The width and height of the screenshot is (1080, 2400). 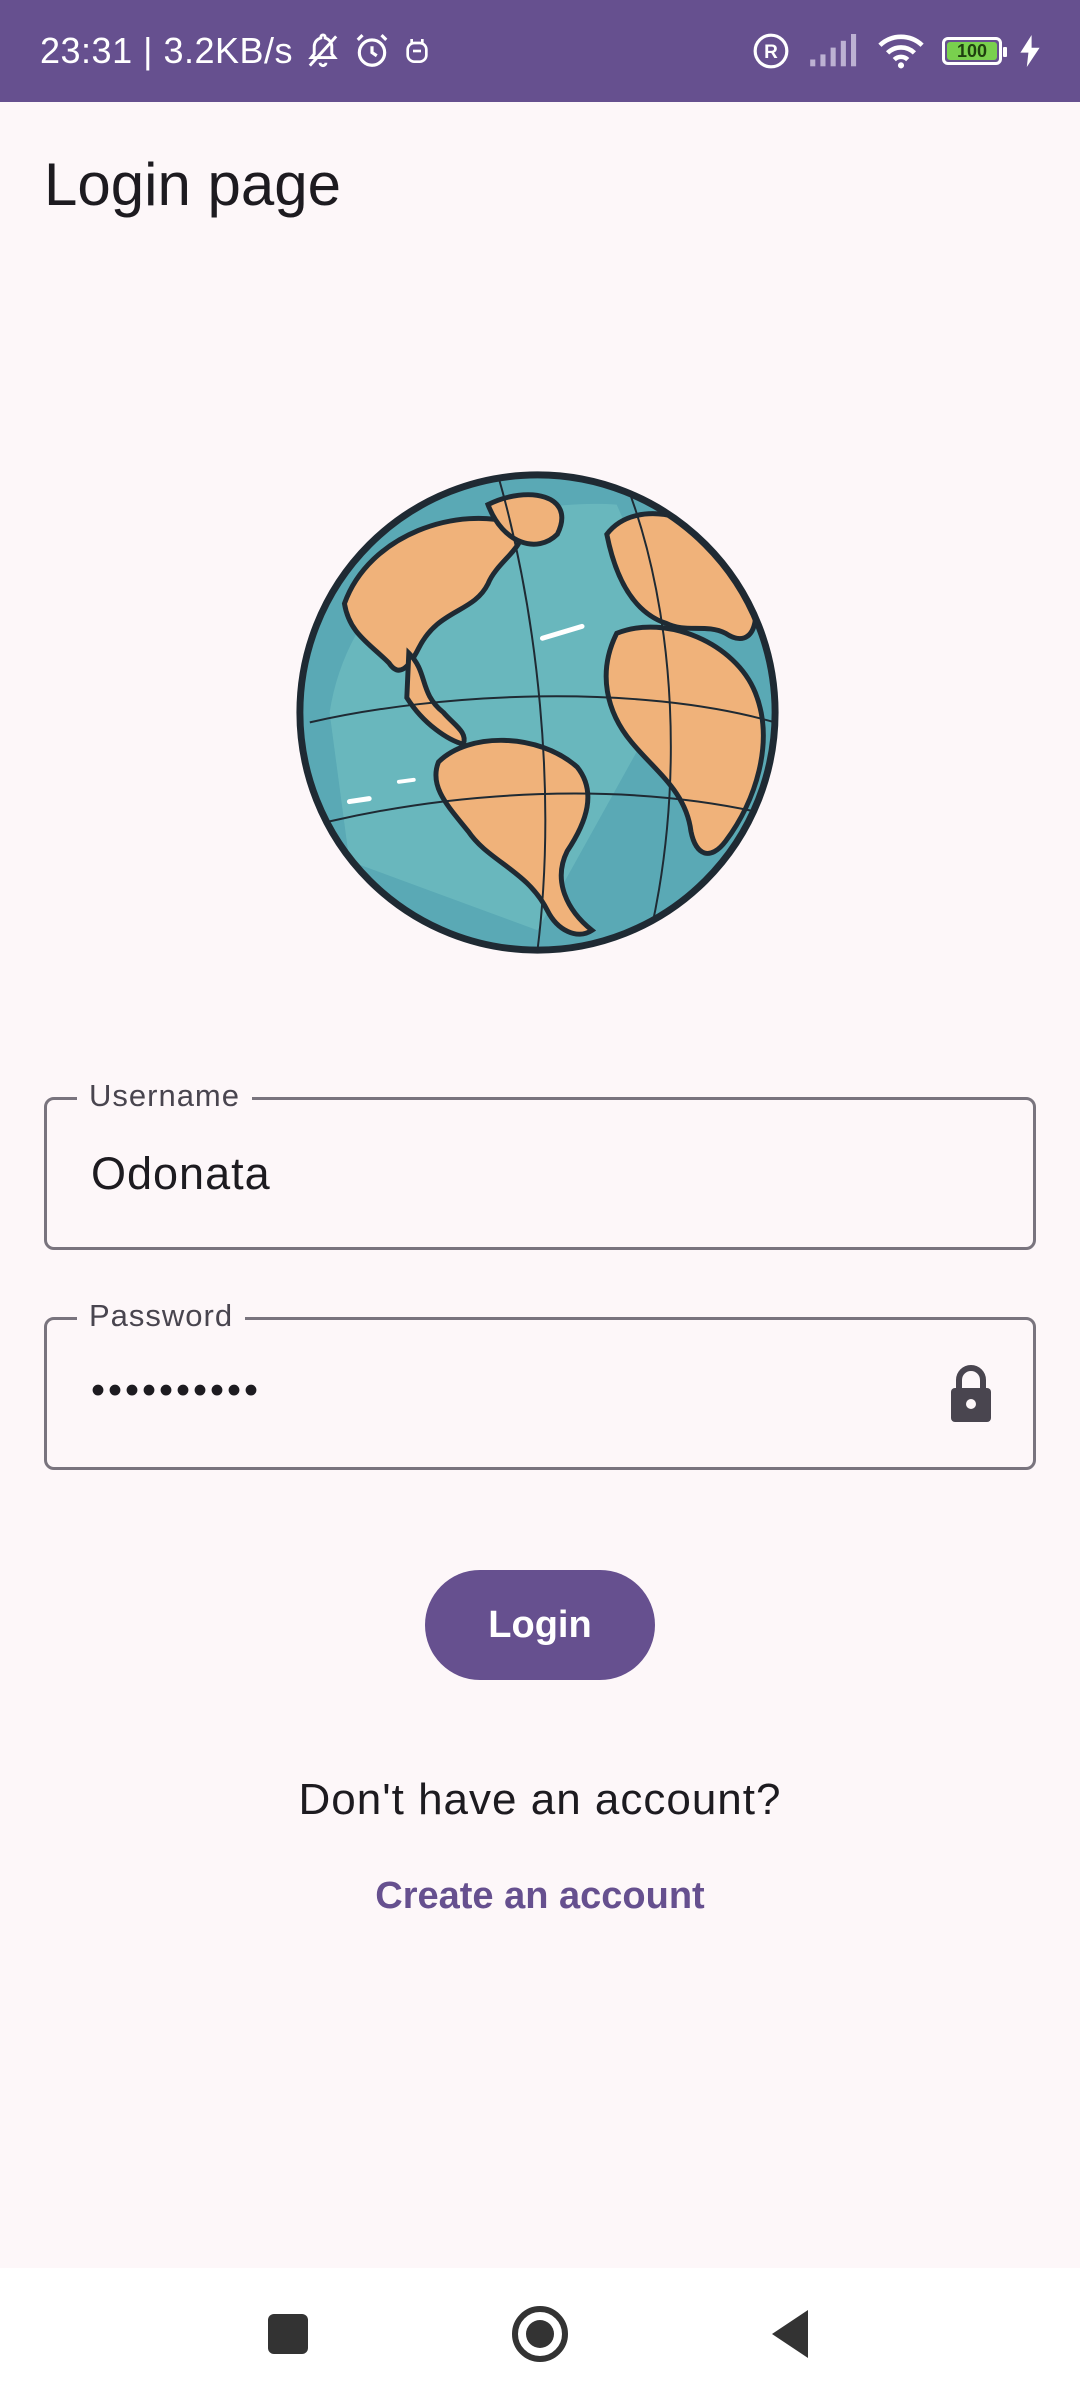 What do you see at coordinates (540, 1164) in the screenshot?
I see `username-field: Username Odonata` at bounding box center [540, 1164].